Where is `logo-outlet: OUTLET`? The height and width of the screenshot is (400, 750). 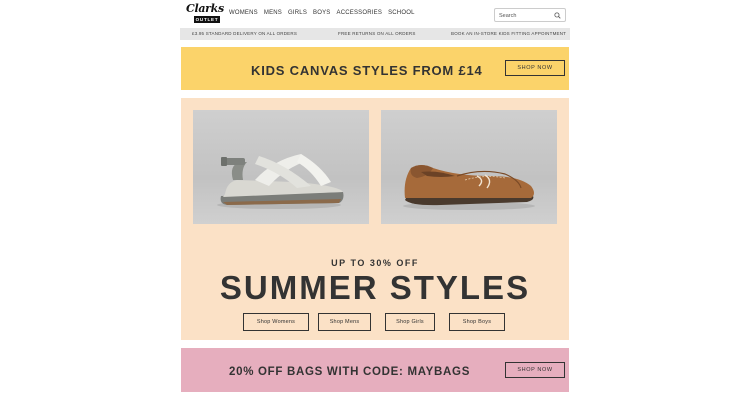 logo-outlet: OUTLET is located at coordinates (207, 19).